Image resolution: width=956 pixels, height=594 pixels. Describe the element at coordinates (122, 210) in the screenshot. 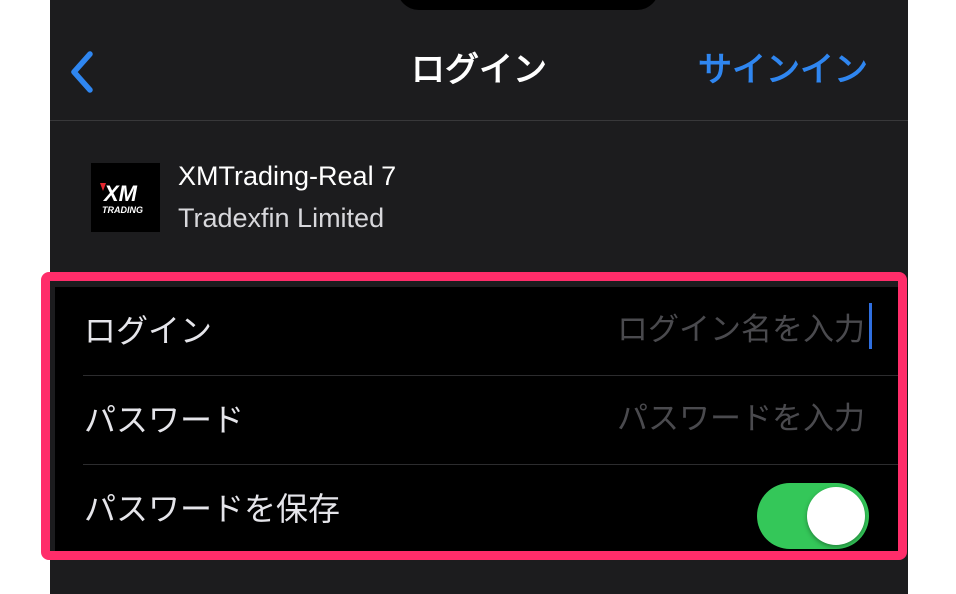

I see `logo-subtext: TRADING` at that location.